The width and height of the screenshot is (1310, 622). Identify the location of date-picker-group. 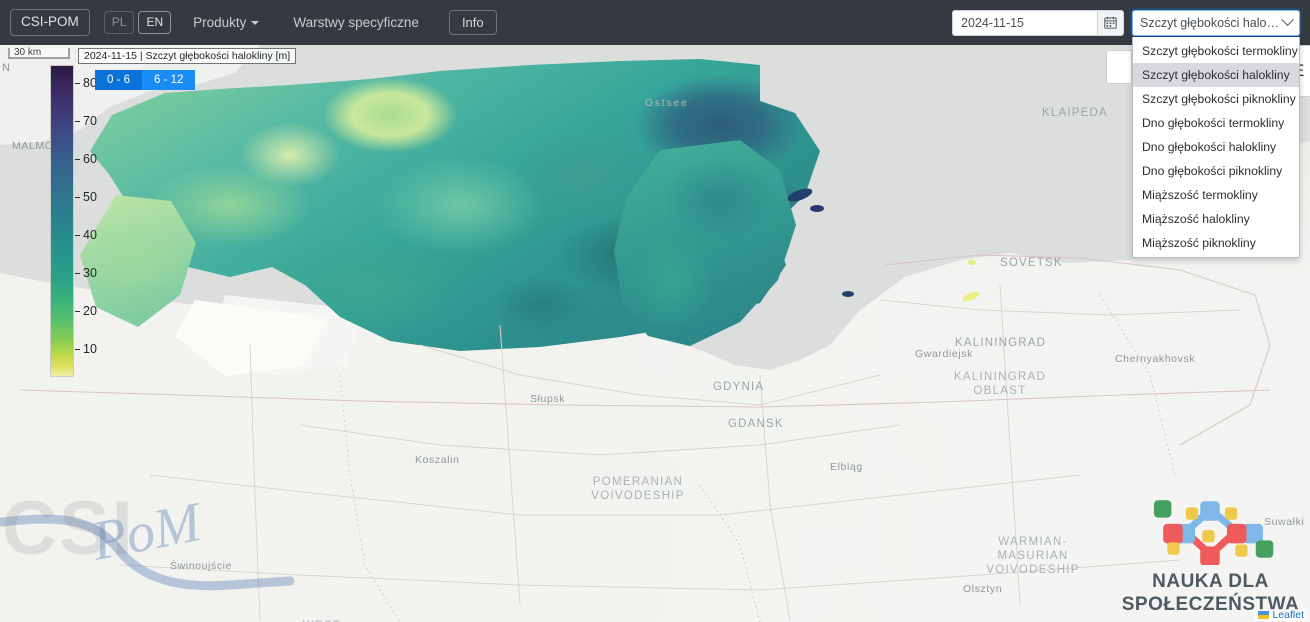
(1038, 22).